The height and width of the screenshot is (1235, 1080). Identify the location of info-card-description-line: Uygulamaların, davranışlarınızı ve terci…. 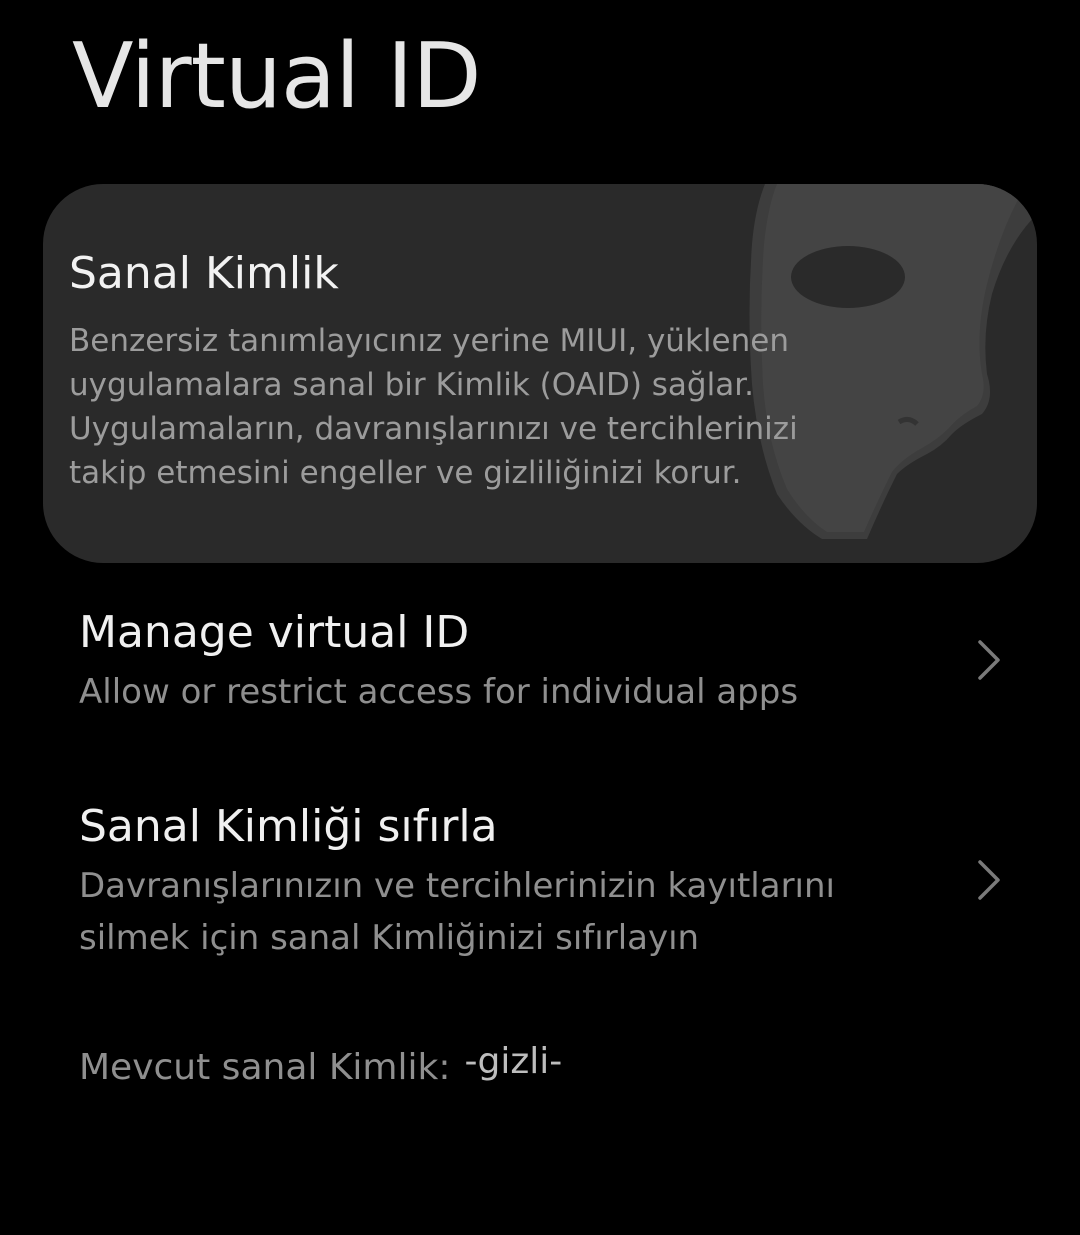
(433, 429).